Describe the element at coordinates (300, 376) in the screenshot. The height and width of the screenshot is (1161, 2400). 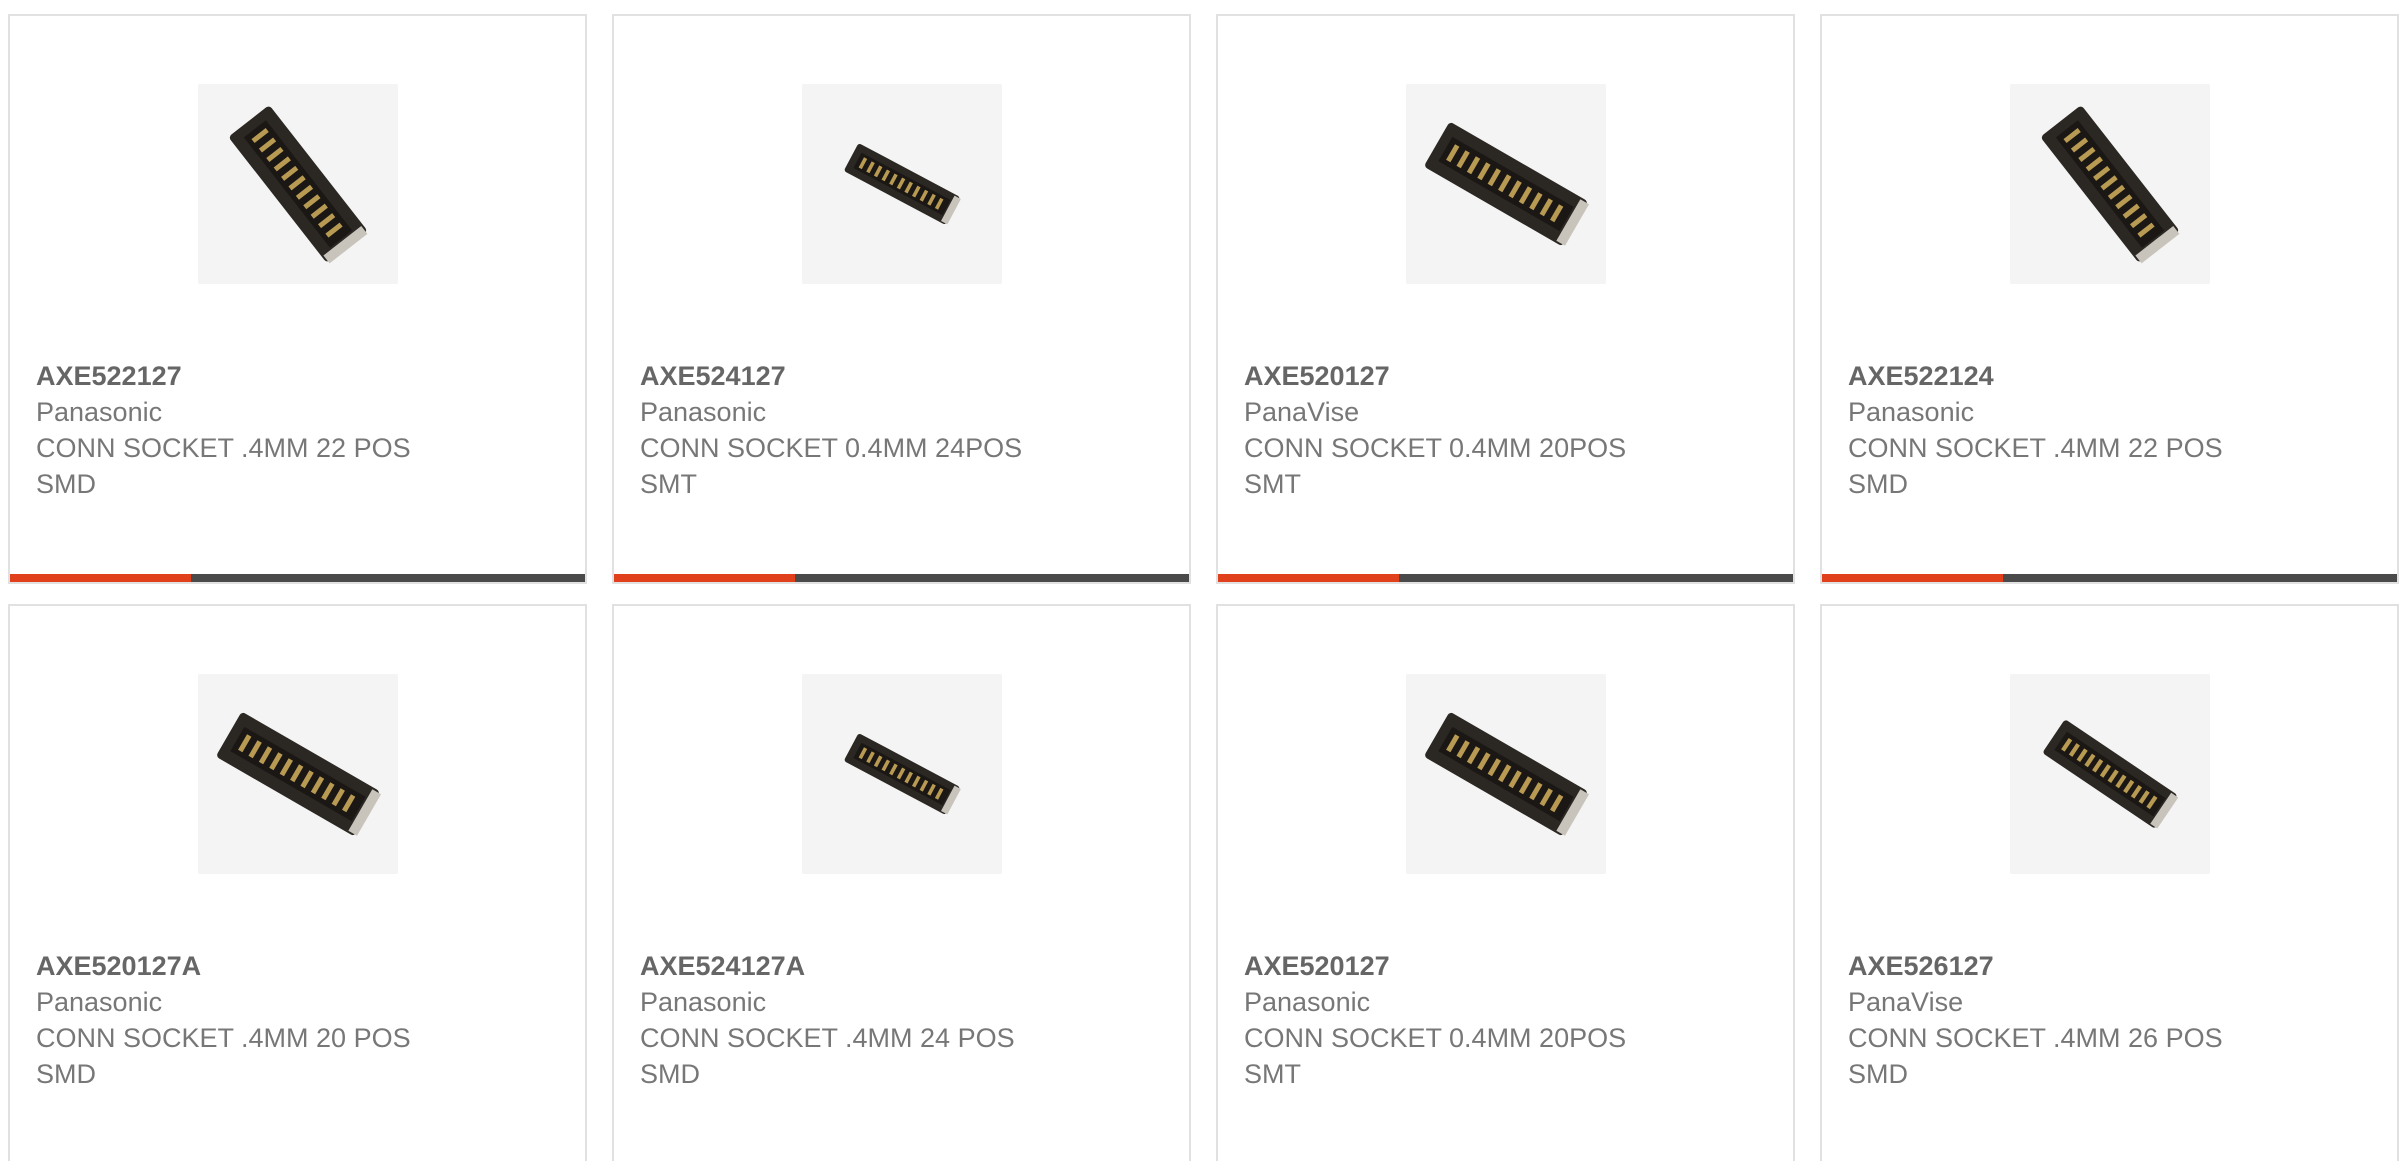
I see `part-number: AXE522127` at that location.